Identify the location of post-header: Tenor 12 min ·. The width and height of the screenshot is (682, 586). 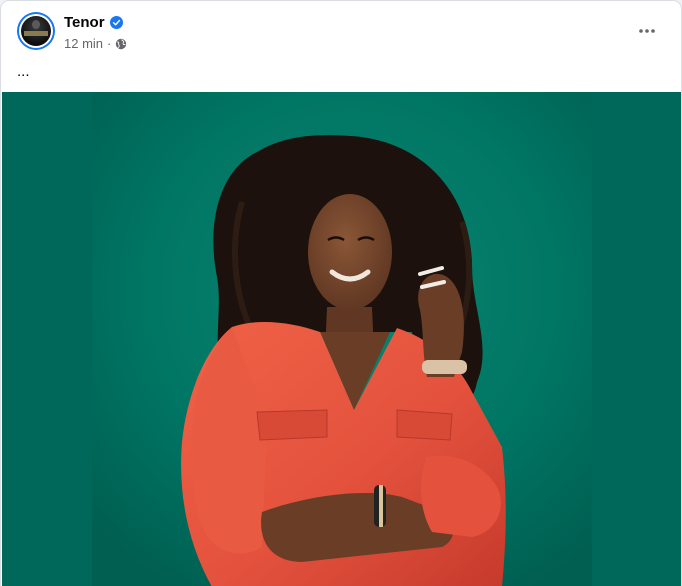
(341, 31).